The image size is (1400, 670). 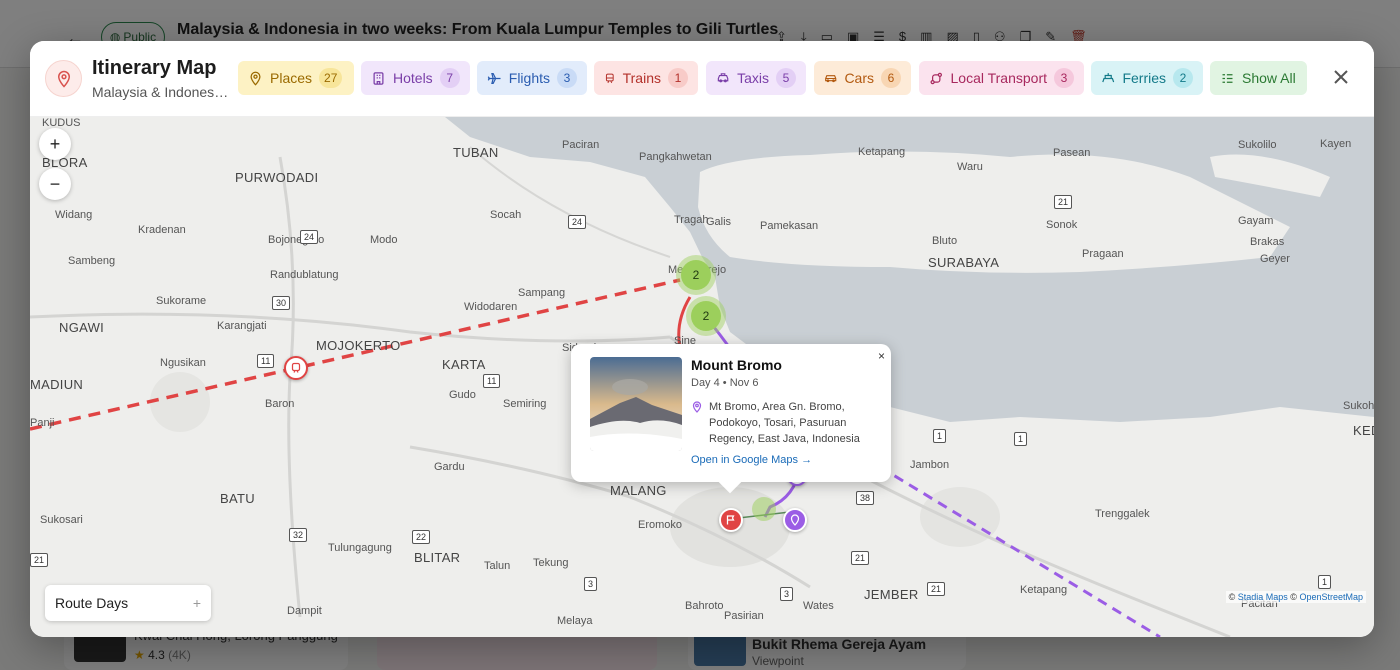 What do you see at coordinates (360, 548) in the screenshot?
I see `place-label: Tulungagung` at bounding box center [360, 548].